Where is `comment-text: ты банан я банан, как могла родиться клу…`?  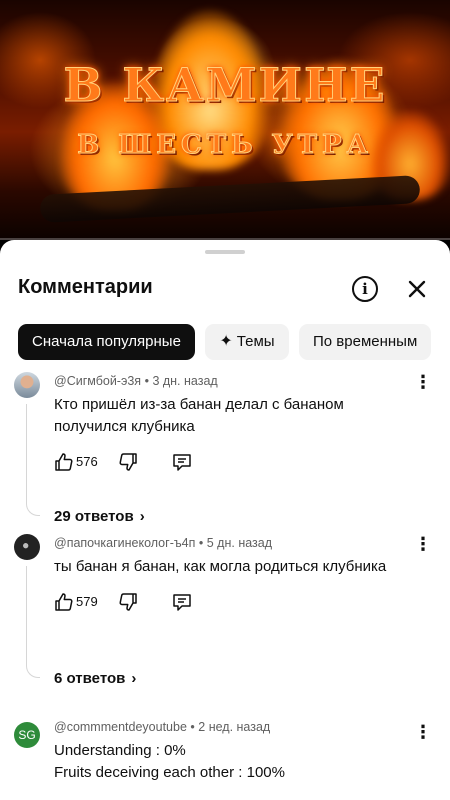
comment-text: ты банан я банан, как могла родиться клу… is located at coordinates (239, 567).